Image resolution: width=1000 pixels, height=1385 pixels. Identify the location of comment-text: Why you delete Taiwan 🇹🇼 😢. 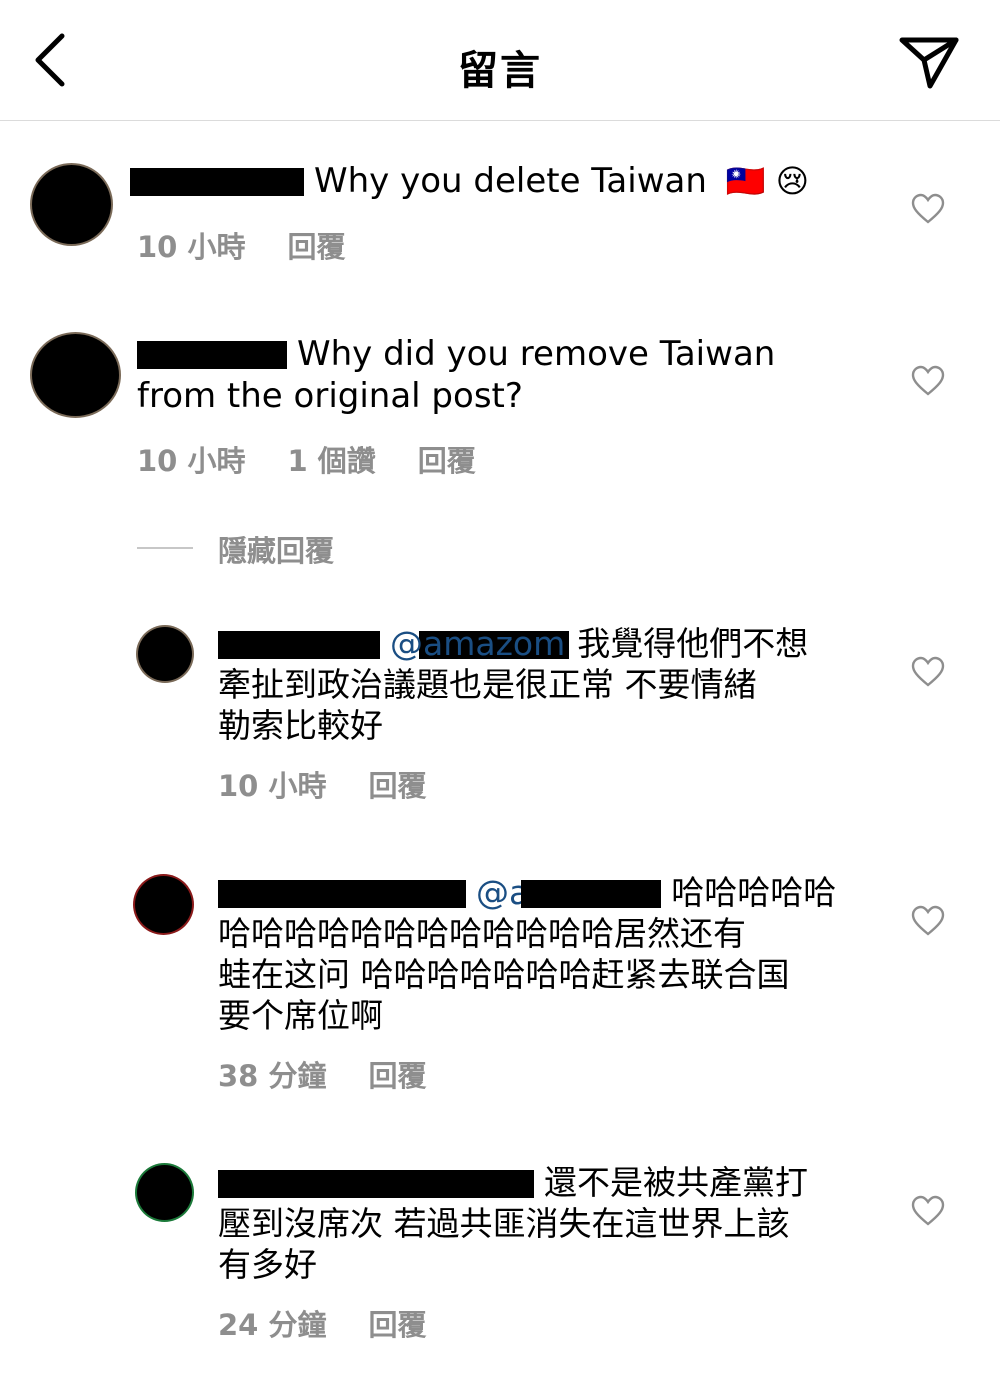
(510, 181).